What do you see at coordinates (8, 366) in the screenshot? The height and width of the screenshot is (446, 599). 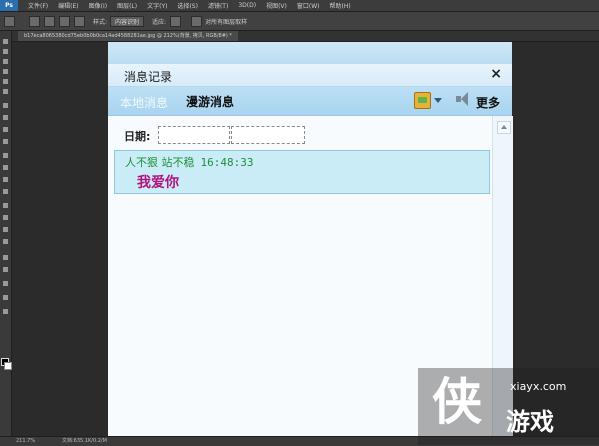 I see `background-color-swatch` at bounding box center [8, 366].